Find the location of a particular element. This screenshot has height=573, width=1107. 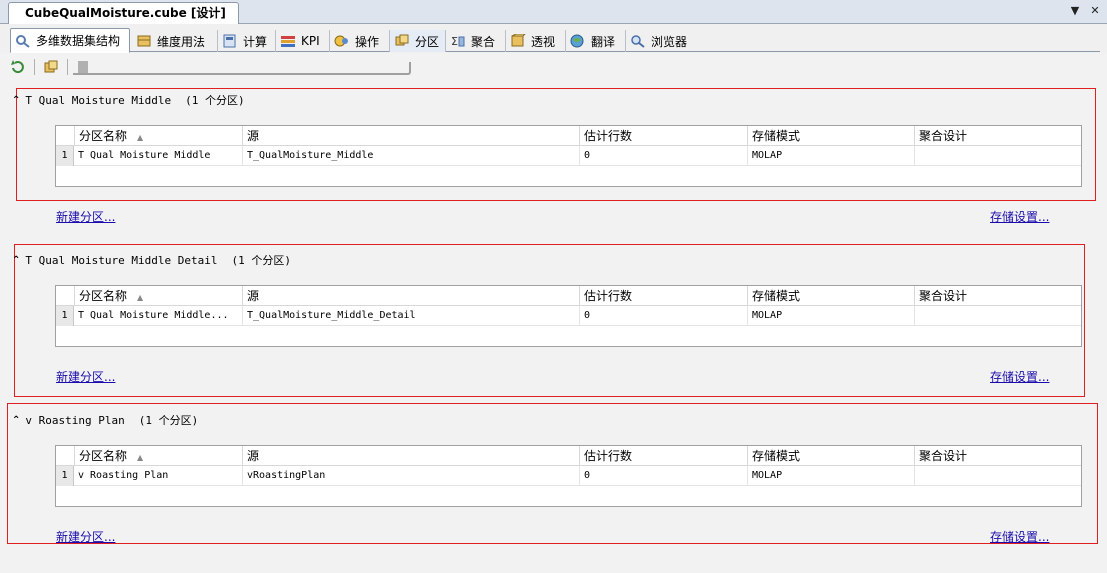

translations-icon is located at coordinates (578, 41).